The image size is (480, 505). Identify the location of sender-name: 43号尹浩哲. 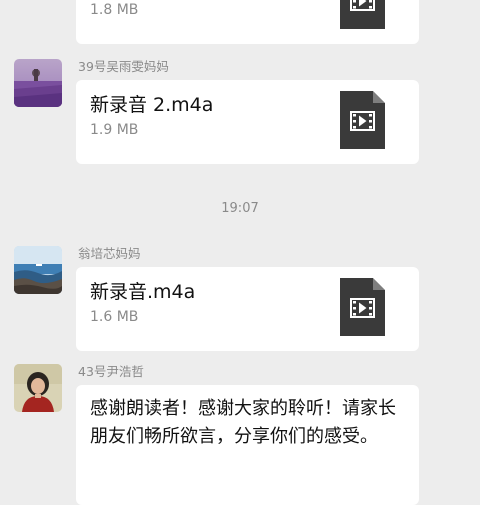
(111, 371).